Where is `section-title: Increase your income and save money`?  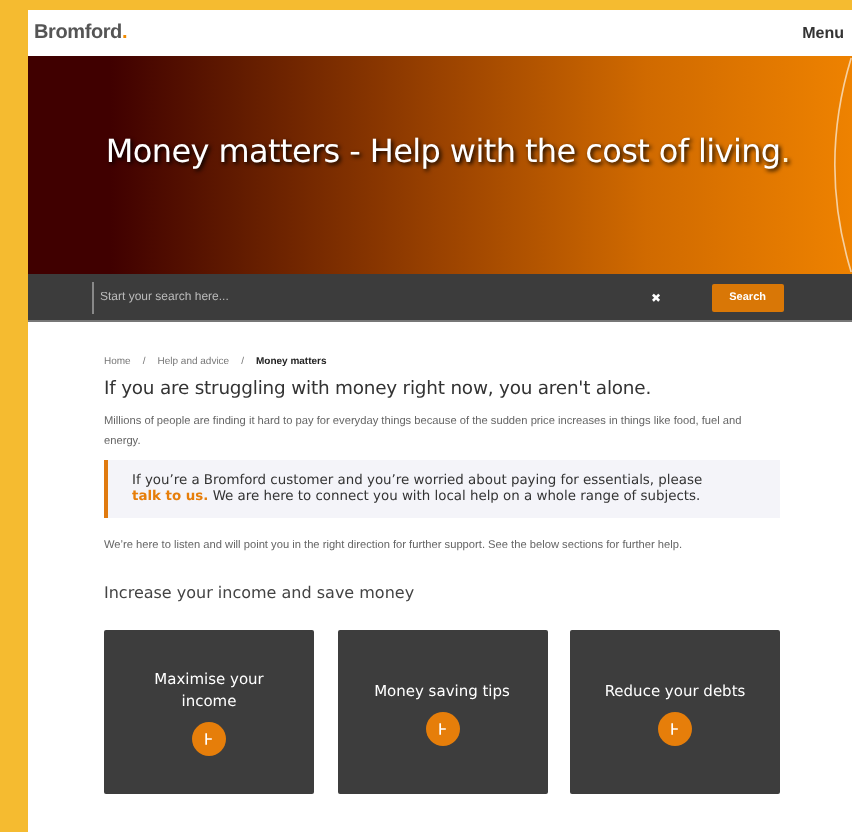 section-title: Increase your income and save money is located at coordinates (260, 593).